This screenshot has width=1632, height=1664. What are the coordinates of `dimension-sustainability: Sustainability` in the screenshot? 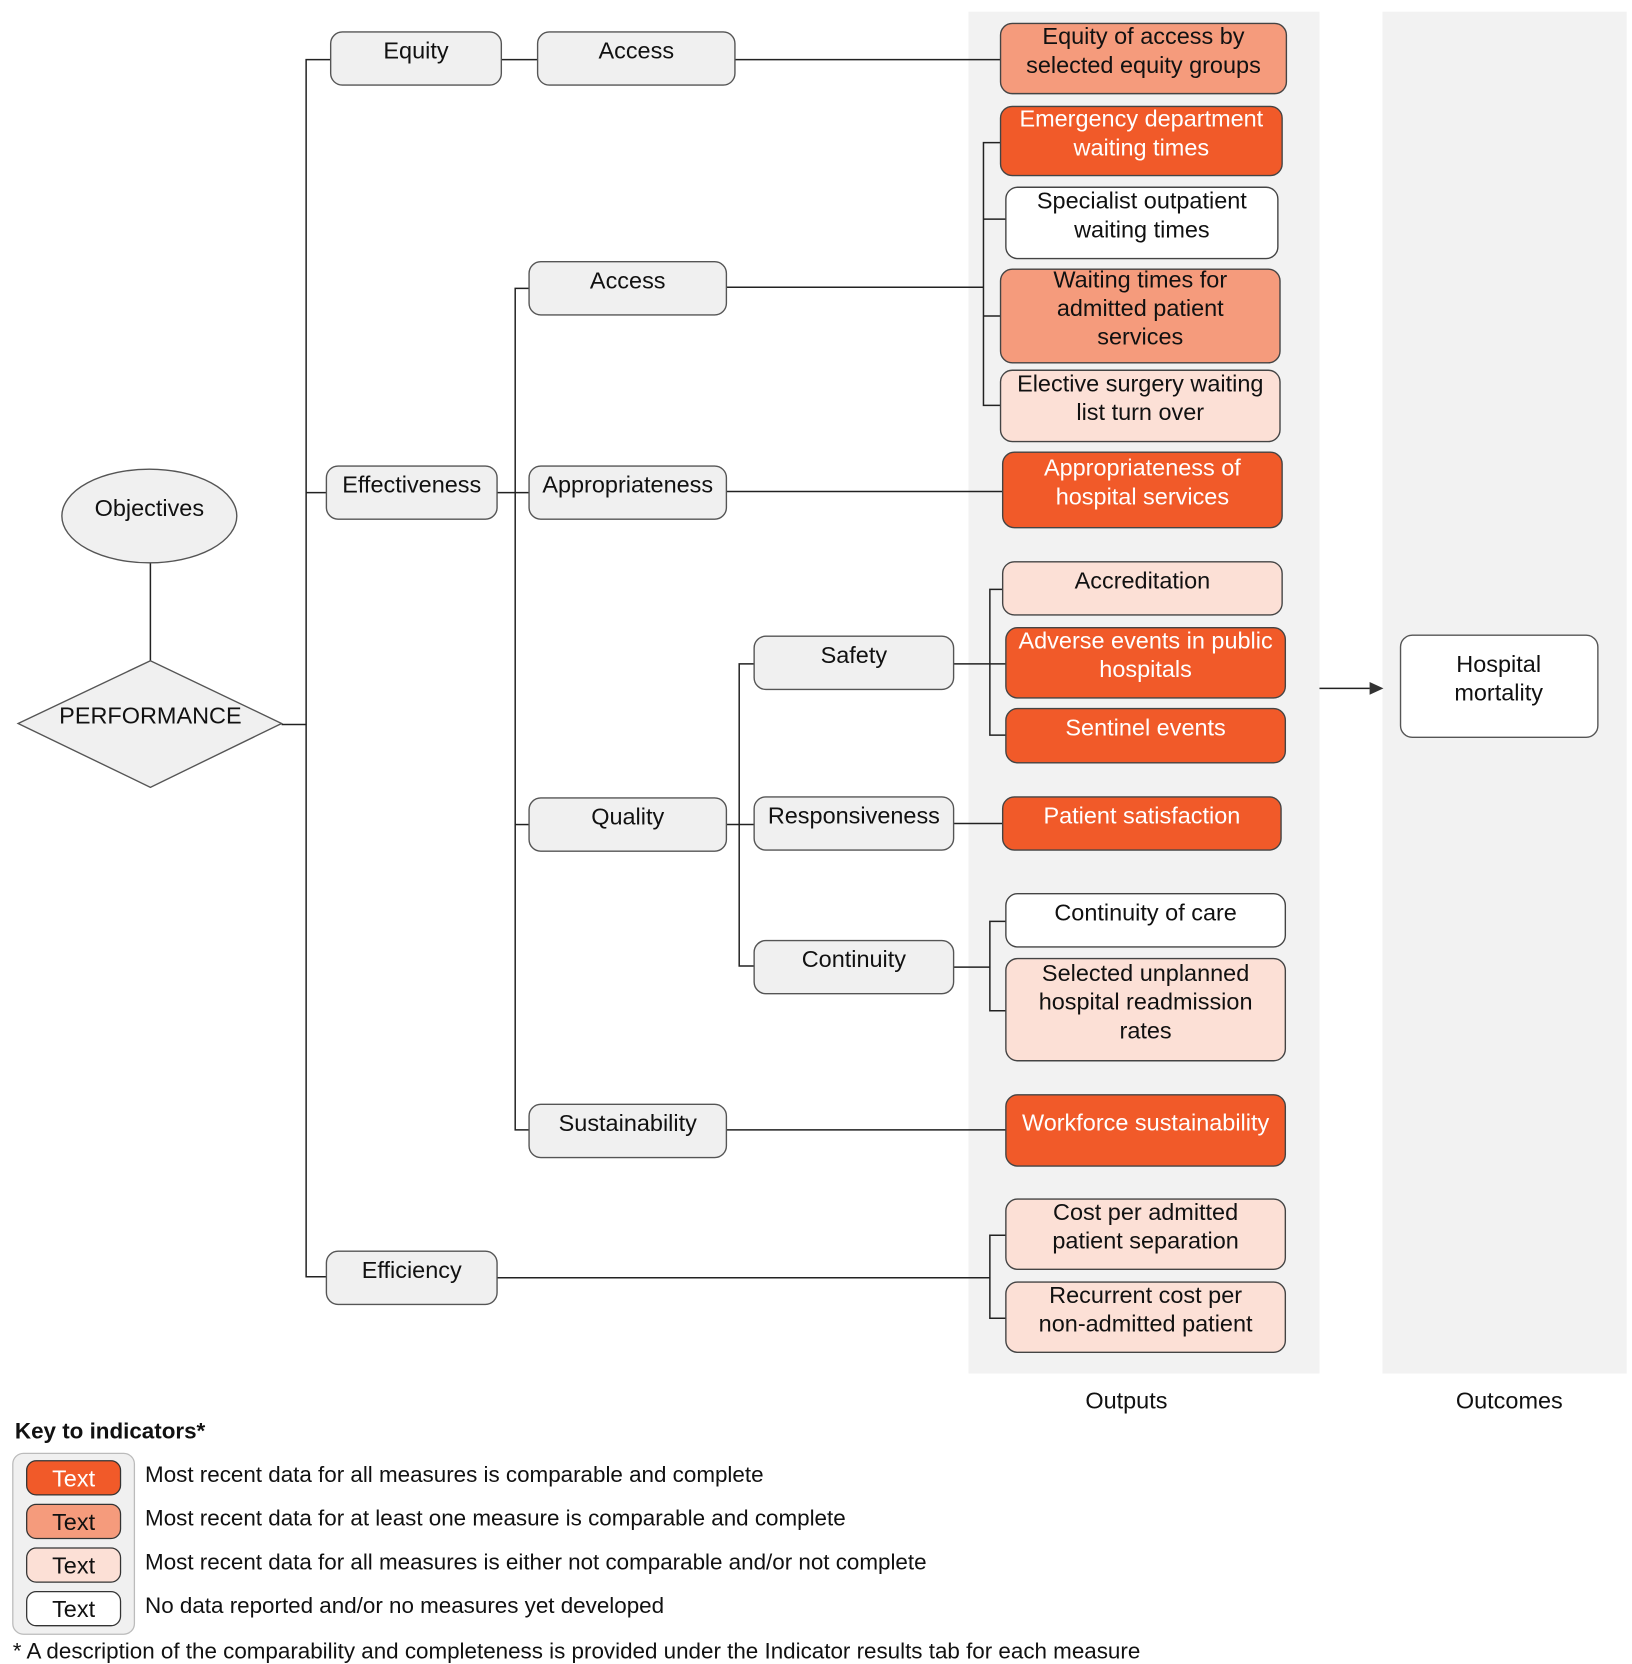 It's located at (628, 1131).